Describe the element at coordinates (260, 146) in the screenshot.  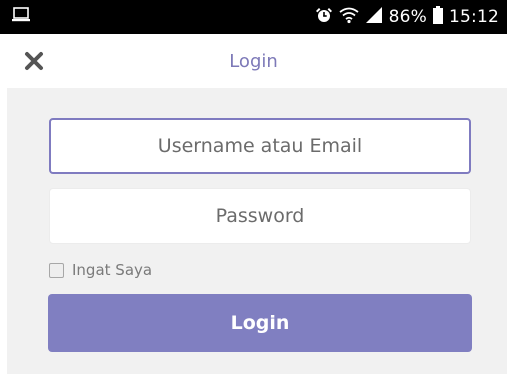
I see `username-input` at that location.